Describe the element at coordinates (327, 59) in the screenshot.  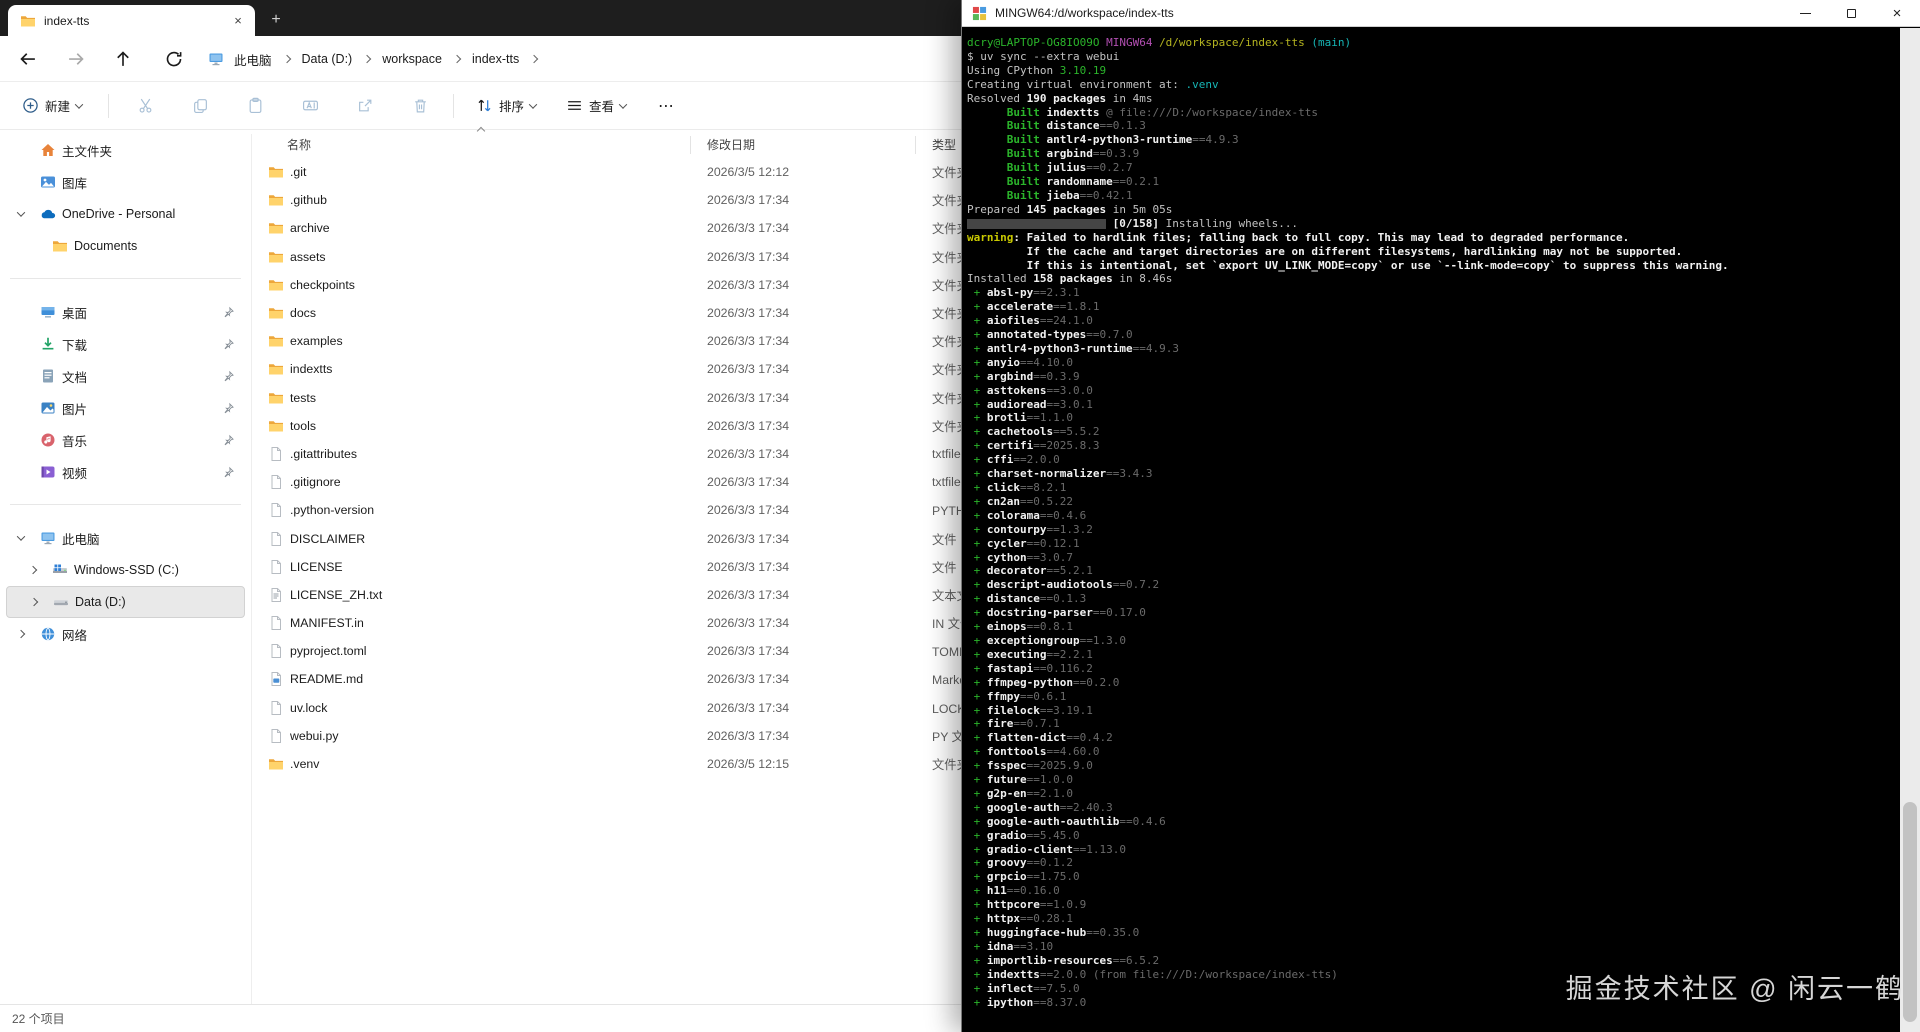
I see `breadcrumb-item: Data (D:)` at that location.